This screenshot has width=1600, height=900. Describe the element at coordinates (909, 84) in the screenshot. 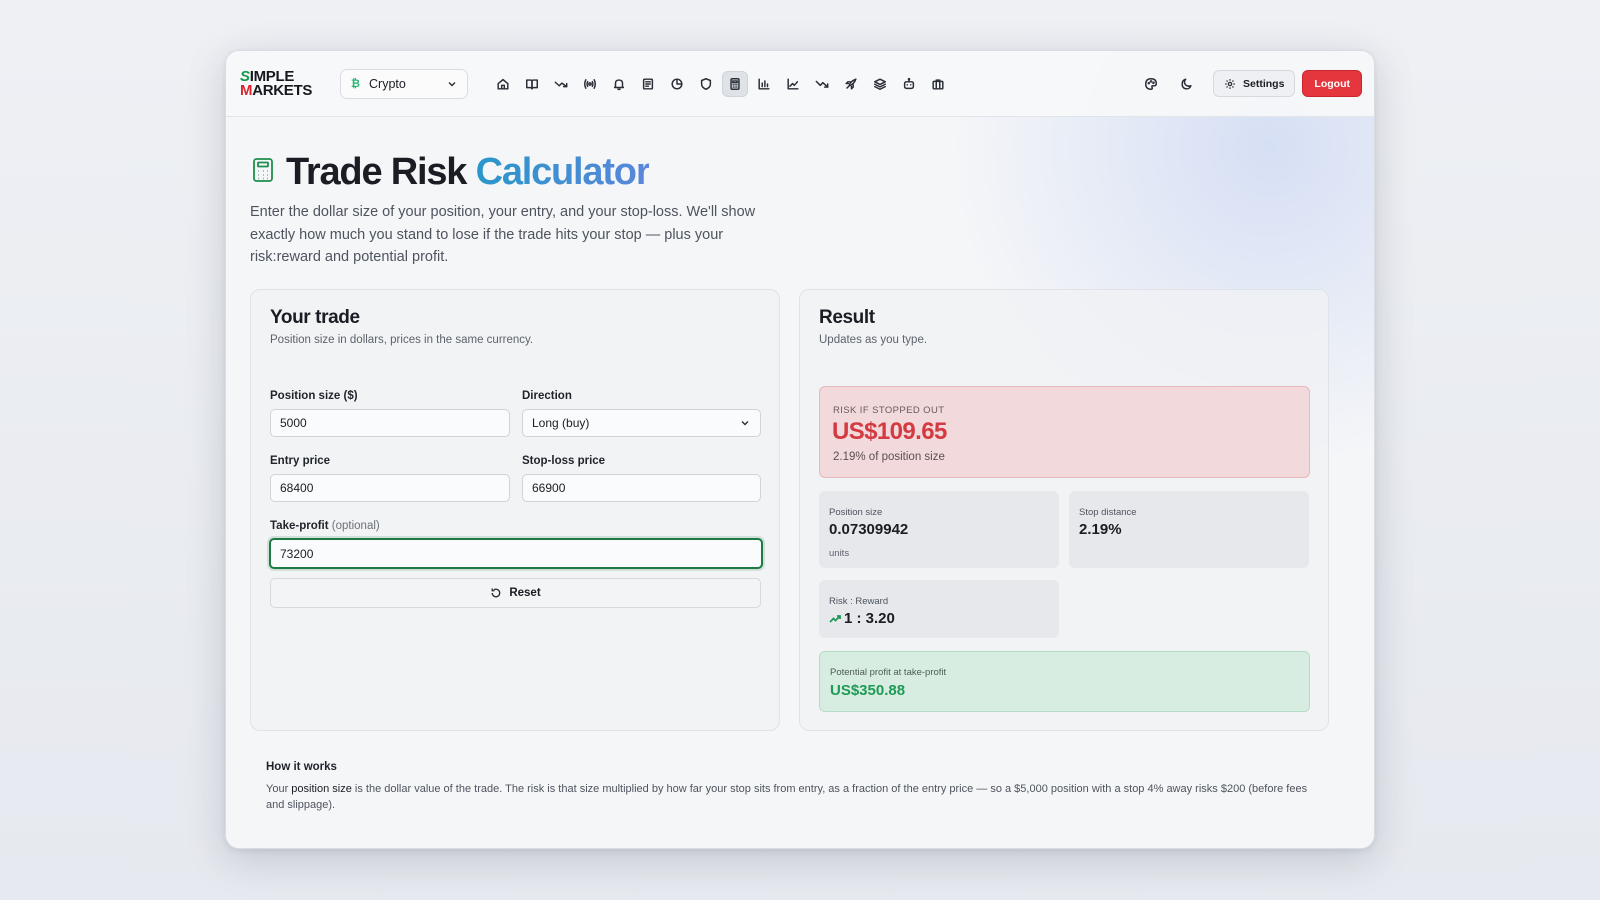

I see `robot-icon` at that location.